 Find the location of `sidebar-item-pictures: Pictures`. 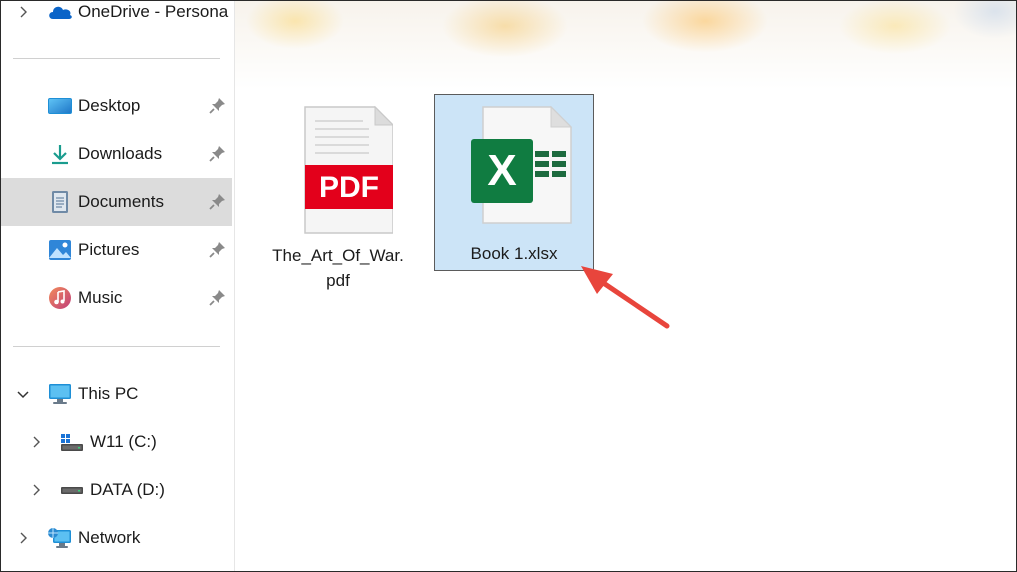

sidebar-item-pictures: Pictures is located at coordinates (116, 250).